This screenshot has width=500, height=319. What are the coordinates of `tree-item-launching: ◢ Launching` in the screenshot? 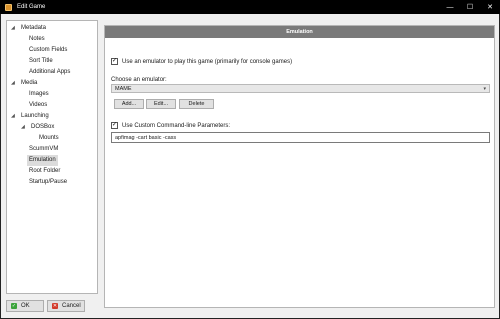 It's located at (52, 116).